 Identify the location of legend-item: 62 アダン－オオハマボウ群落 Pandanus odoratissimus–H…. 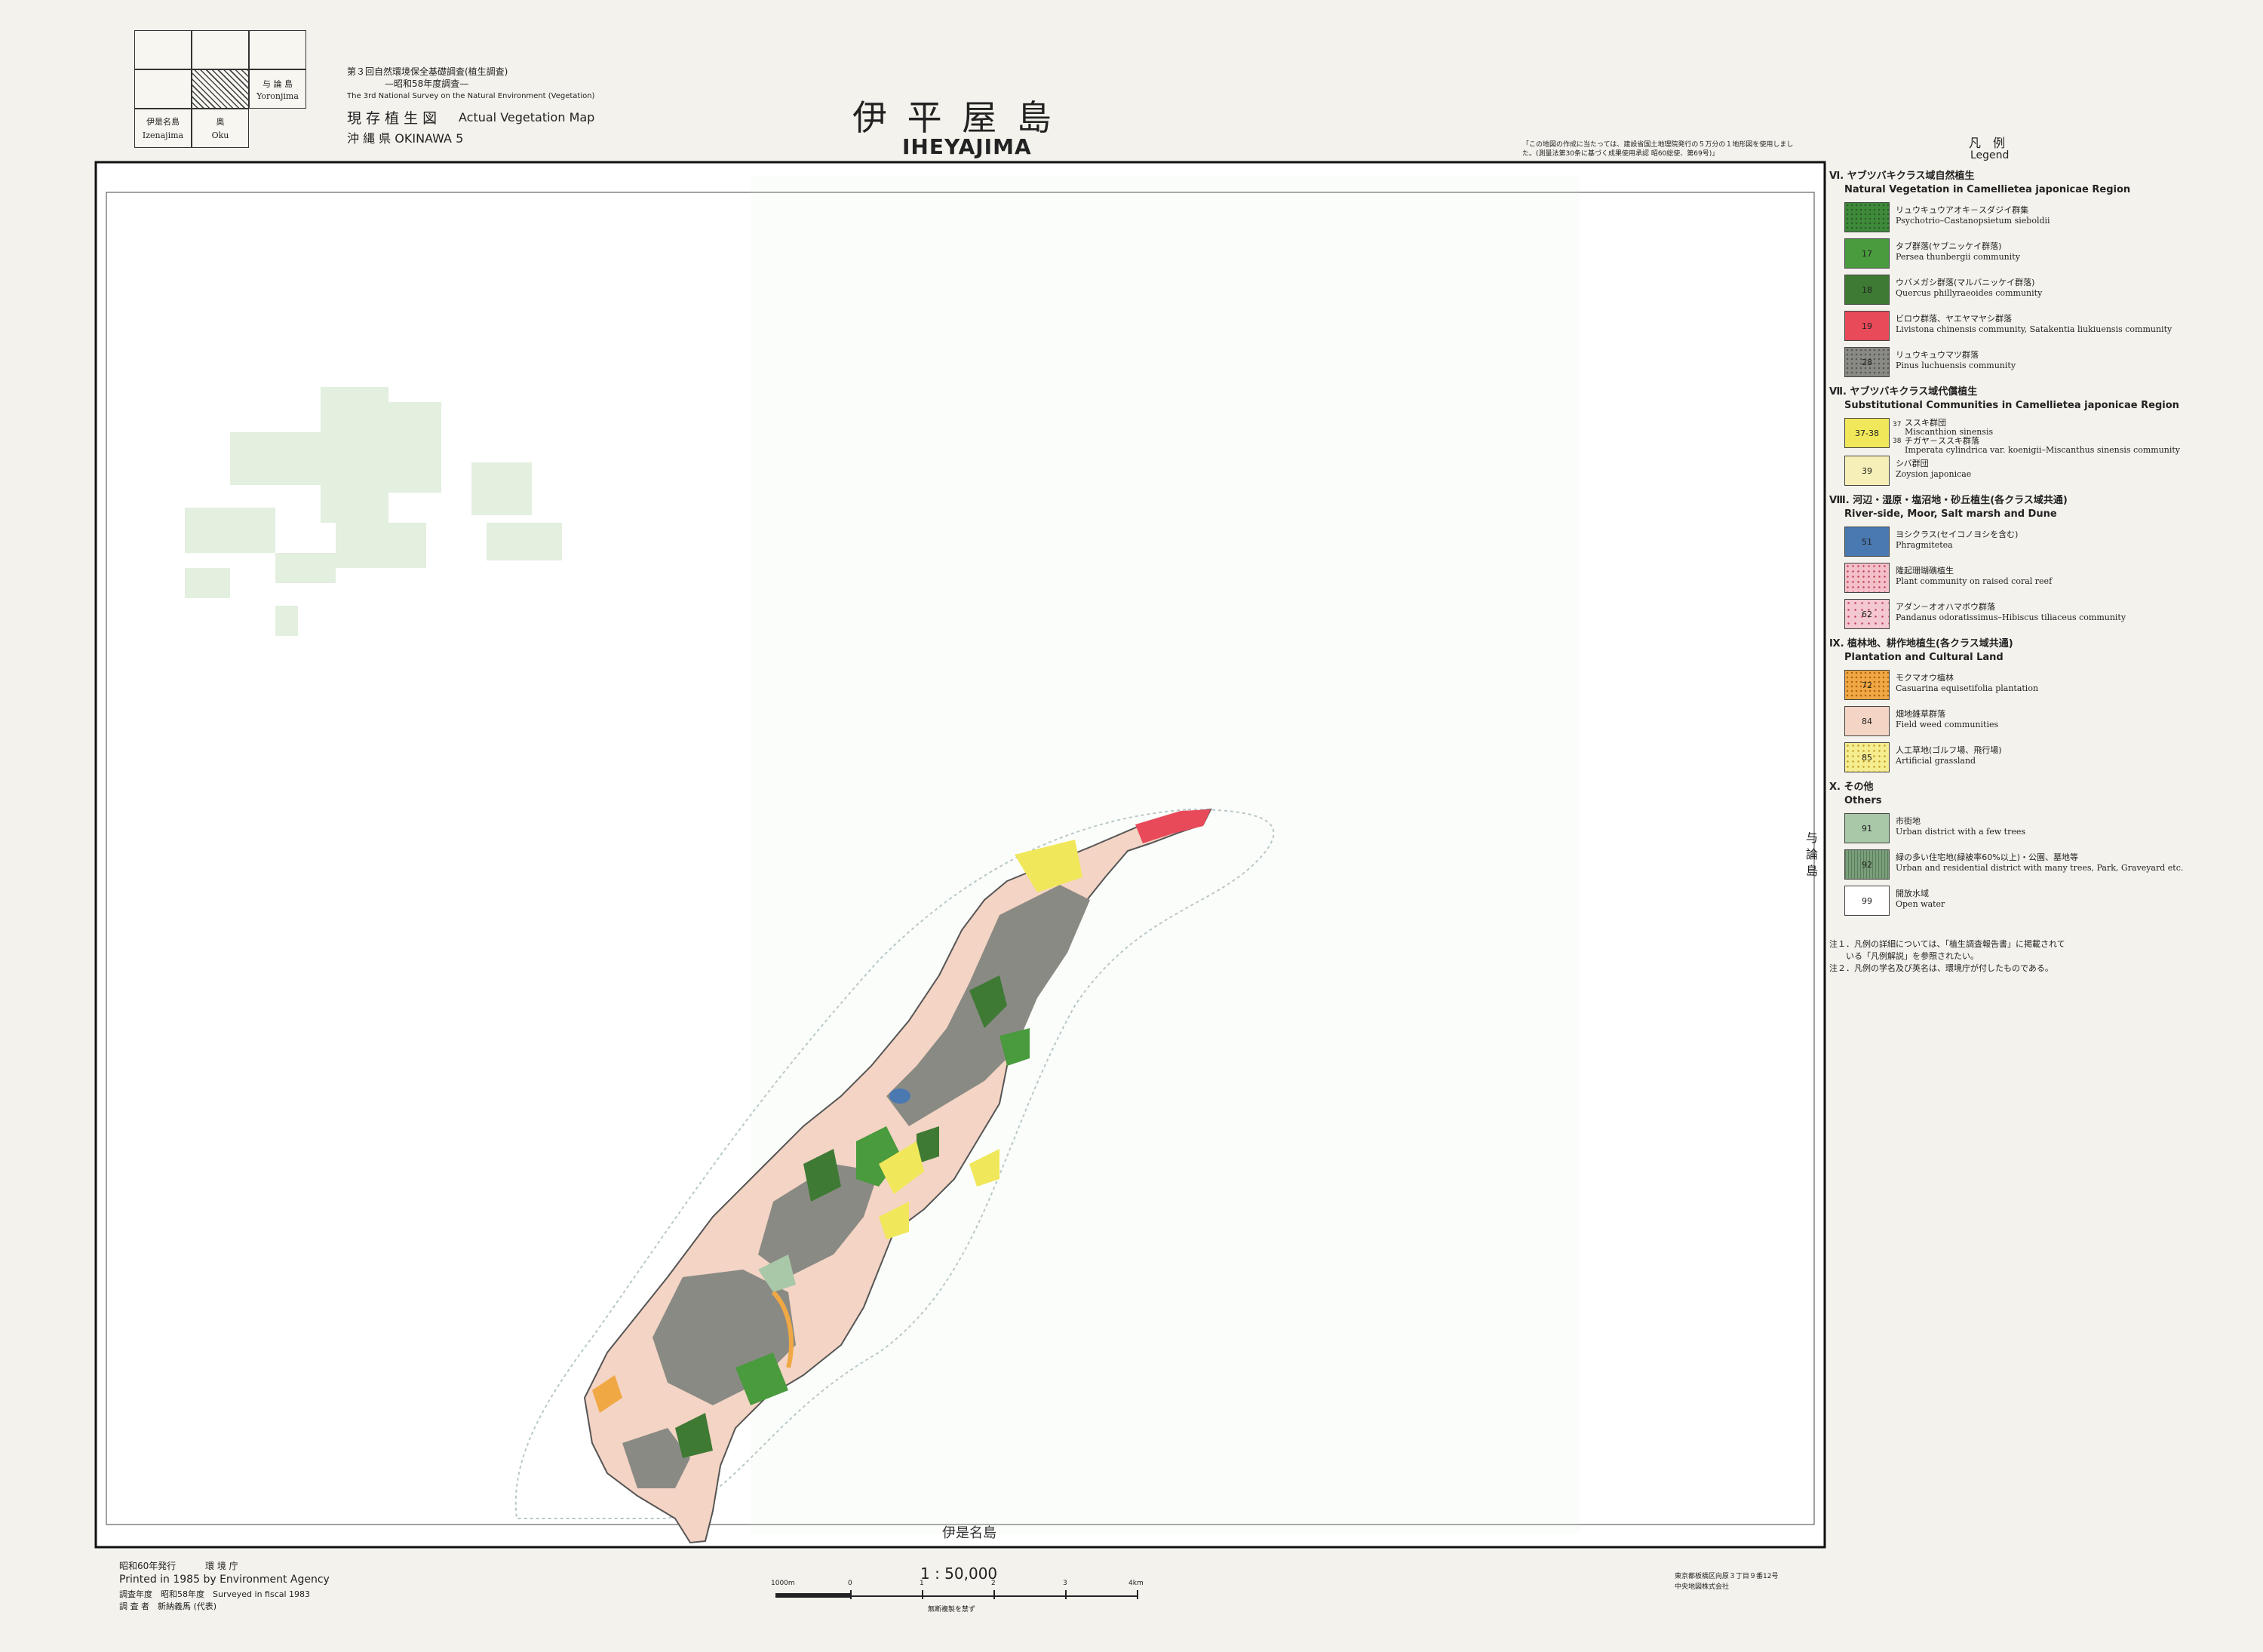
(2048, 616).